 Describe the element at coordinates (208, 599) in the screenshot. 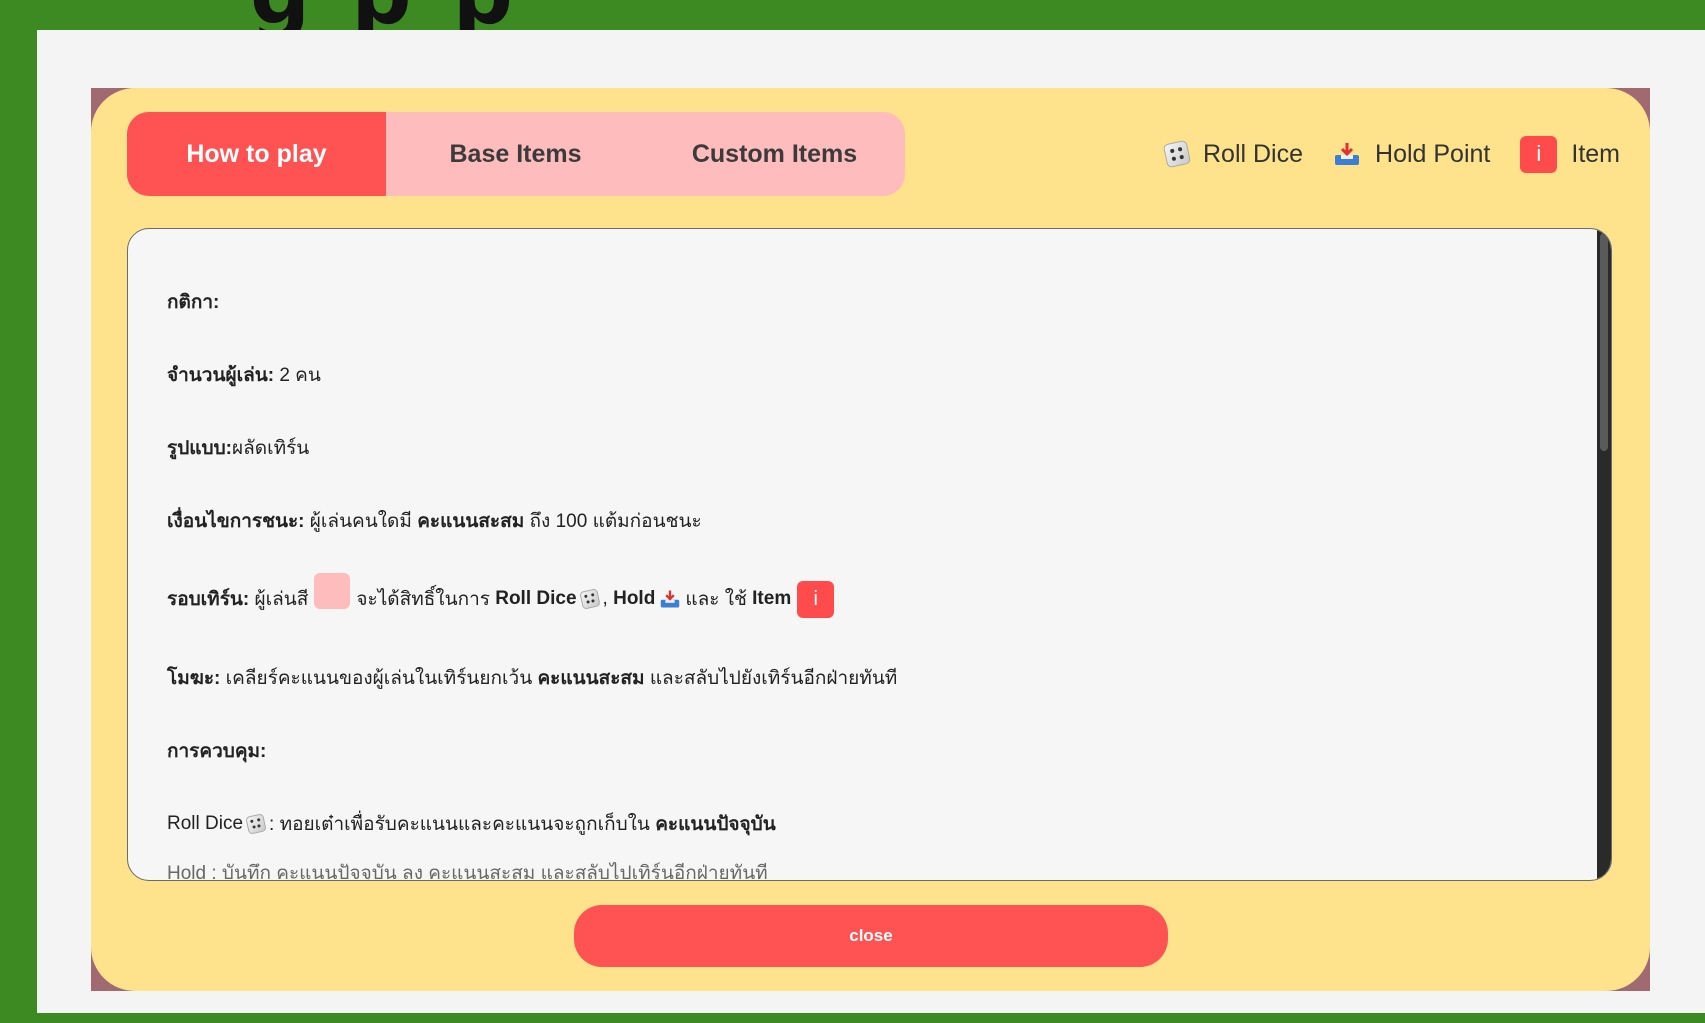

I see `rule-label: รอบเทิร์น:` at that location.